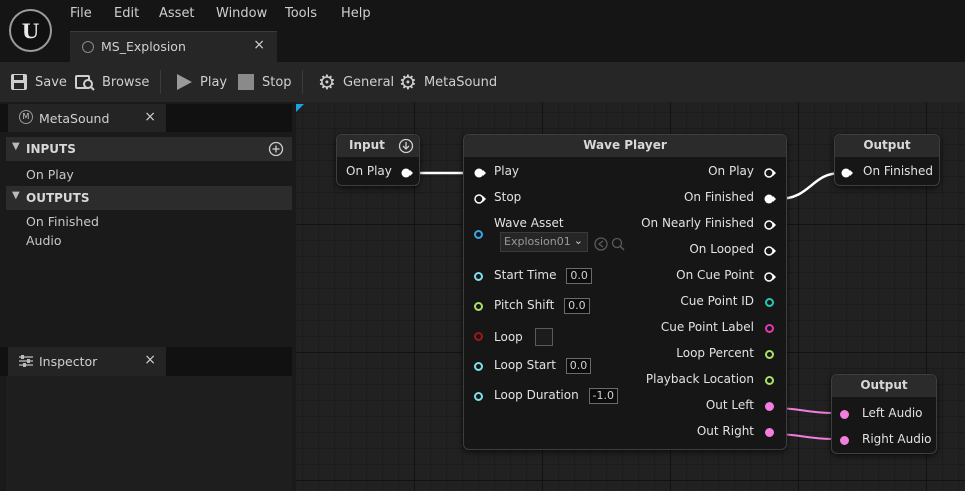 This screenshot has width=965, height=491. I want to click on metasound-panel-tabbar: M MetaSound ×, so click(146, 118).